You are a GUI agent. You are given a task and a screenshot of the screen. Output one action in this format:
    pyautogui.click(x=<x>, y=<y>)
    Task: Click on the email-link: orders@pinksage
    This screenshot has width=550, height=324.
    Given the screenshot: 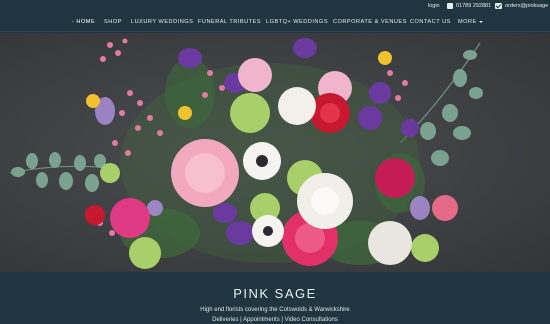 What is the action you would take?
    pyautogui.click(x=521, y=6)
    